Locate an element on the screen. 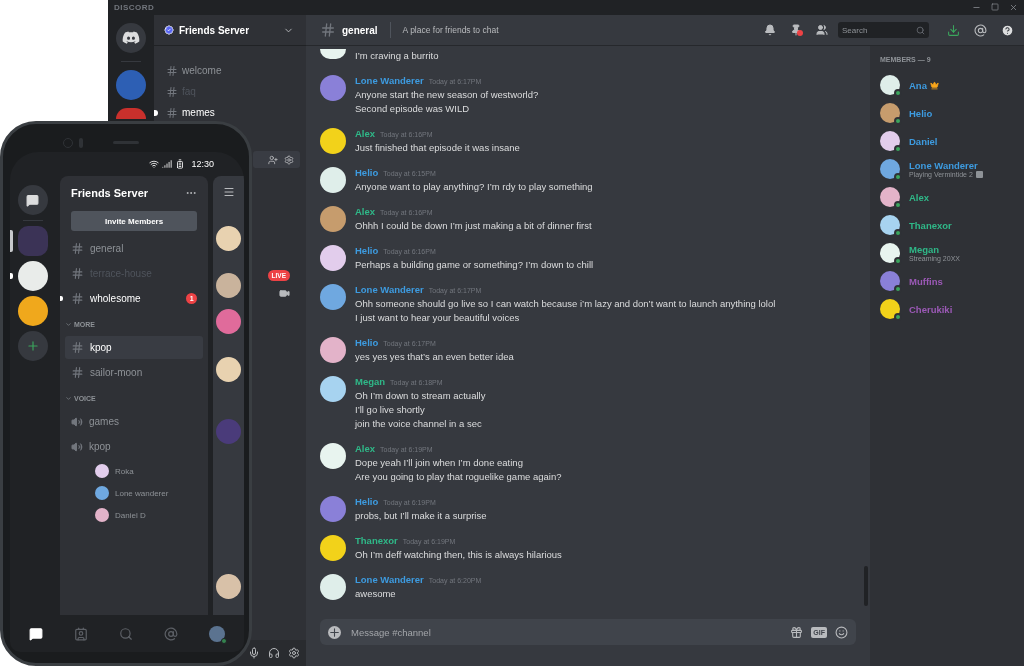 The image size is (1024, 666). message-author: Megan is located at coordinates (370, 381).